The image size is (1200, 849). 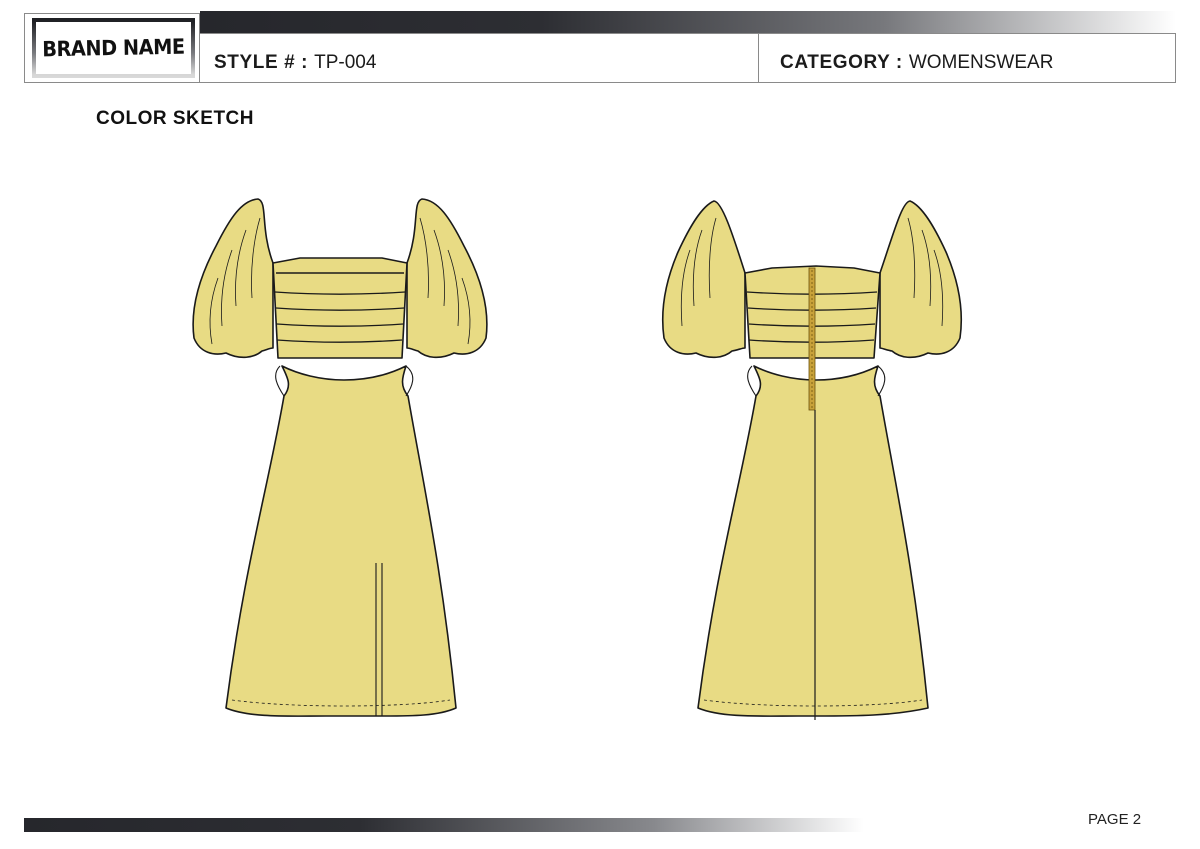 I want to click on style-field: STYLE # : TP-004, so click(x=295, y=63).